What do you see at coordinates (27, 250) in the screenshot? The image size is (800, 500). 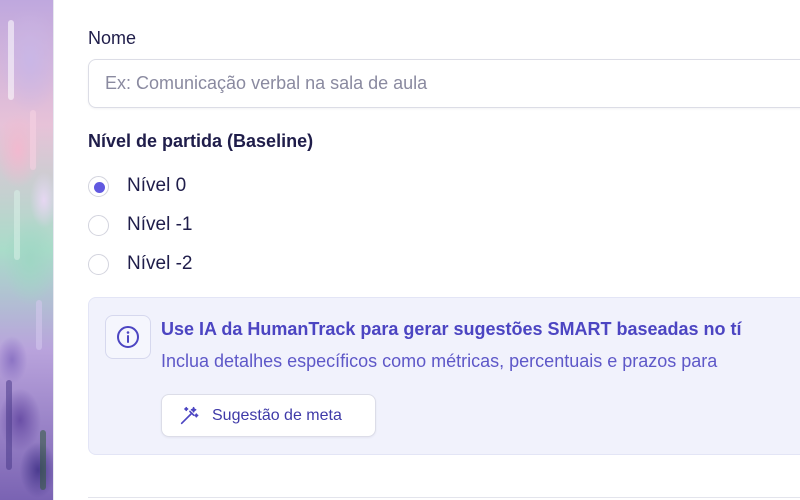 I see `decorative-floral-painting` at bounding box center [27, 250].